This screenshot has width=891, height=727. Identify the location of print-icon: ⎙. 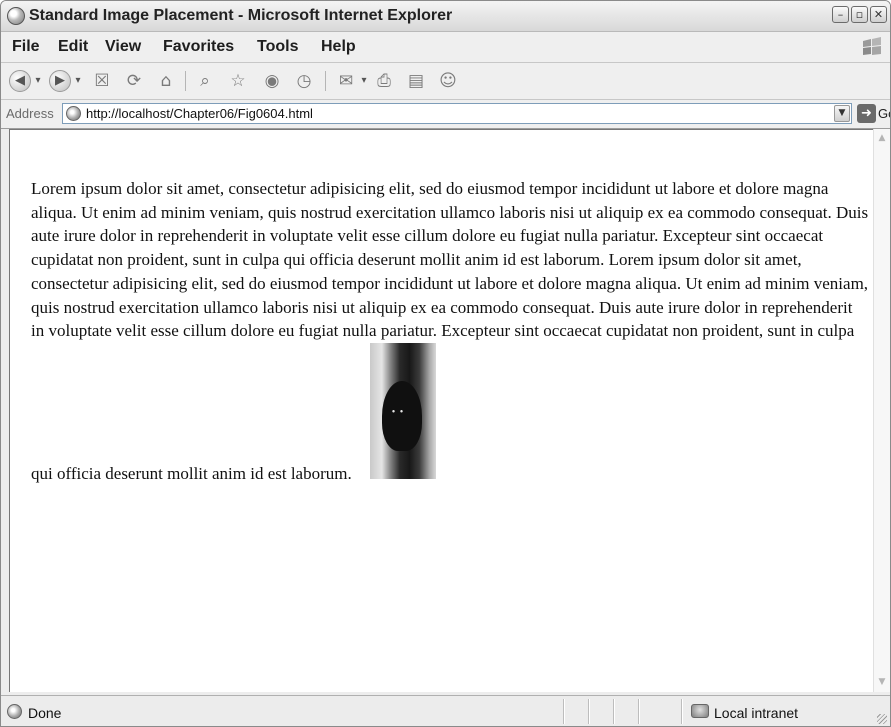
(384, 81).